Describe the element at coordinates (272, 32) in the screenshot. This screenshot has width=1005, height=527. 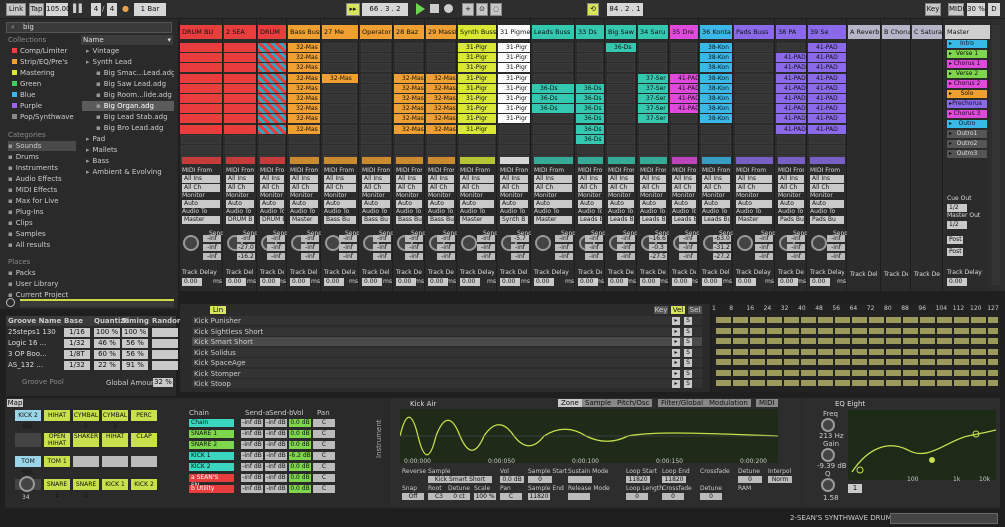
I see `track-header: DRUM` at that location.